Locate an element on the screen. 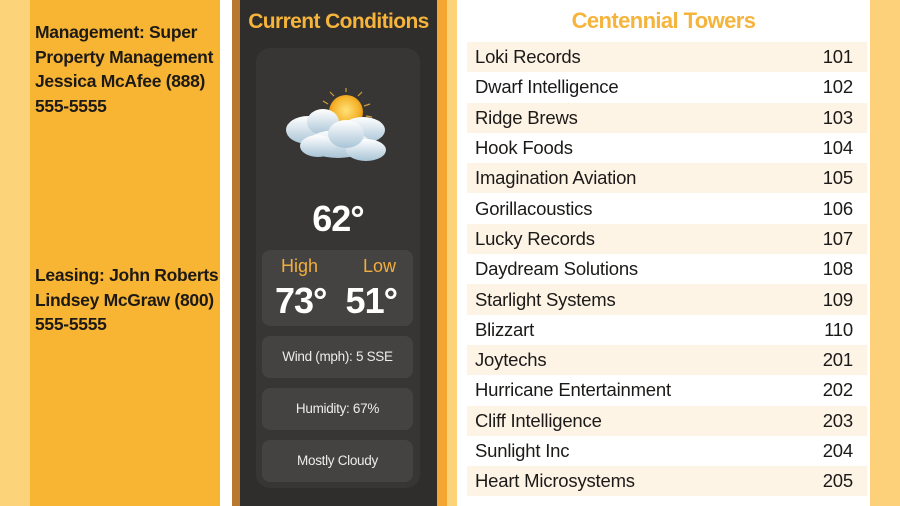  tenant-name: Hook Foods is located at coordinates (524, 148).